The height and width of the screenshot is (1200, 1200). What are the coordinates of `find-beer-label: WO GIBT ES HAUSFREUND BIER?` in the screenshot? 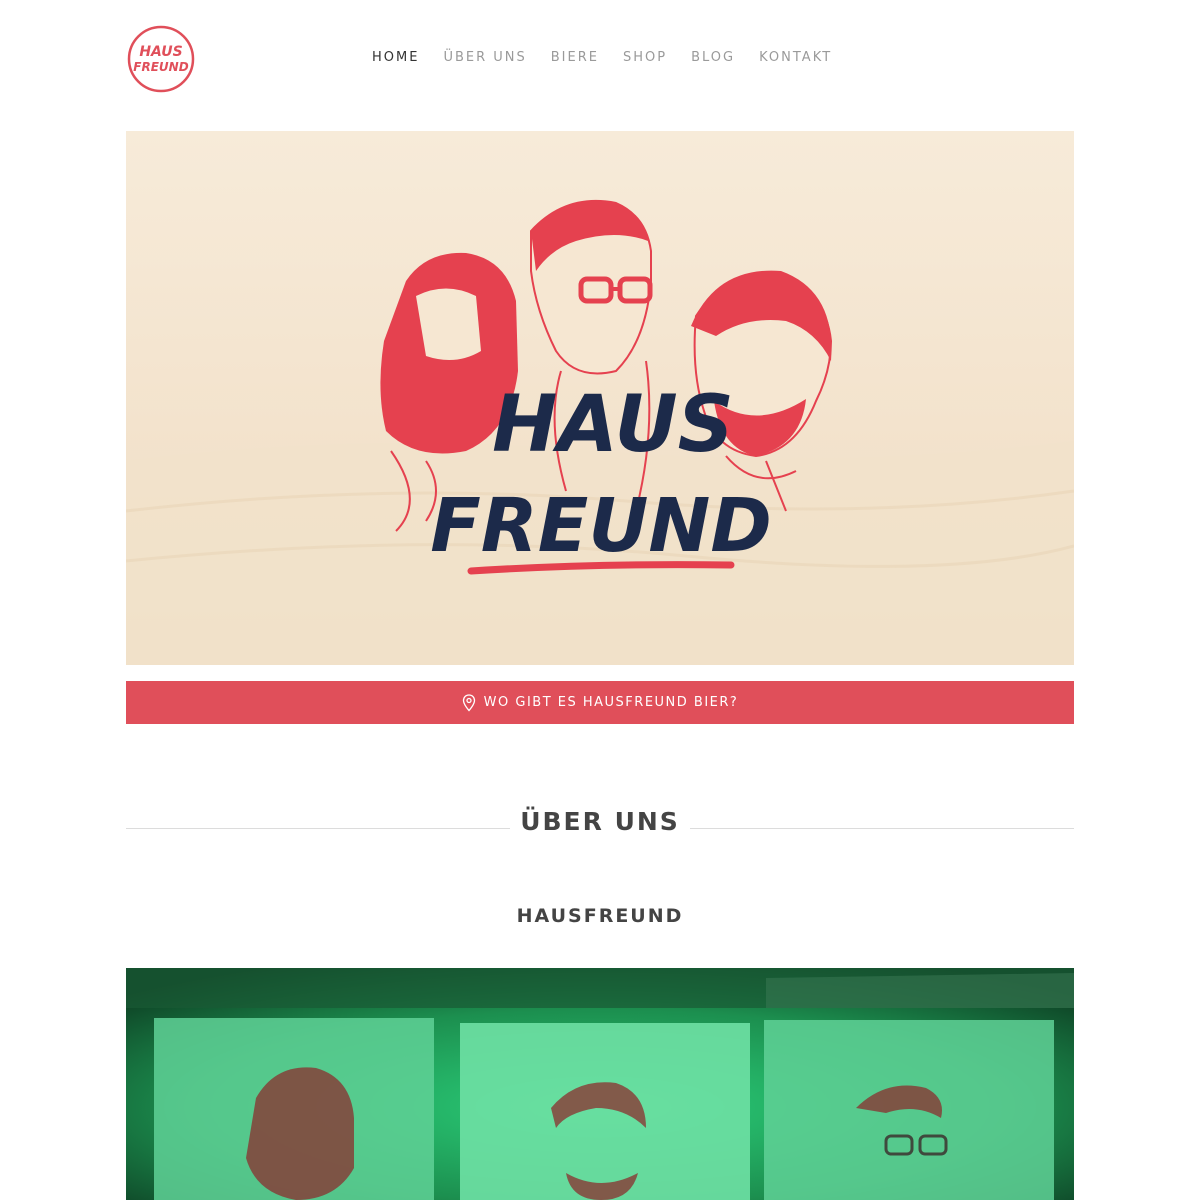 It's located at (611, 702).